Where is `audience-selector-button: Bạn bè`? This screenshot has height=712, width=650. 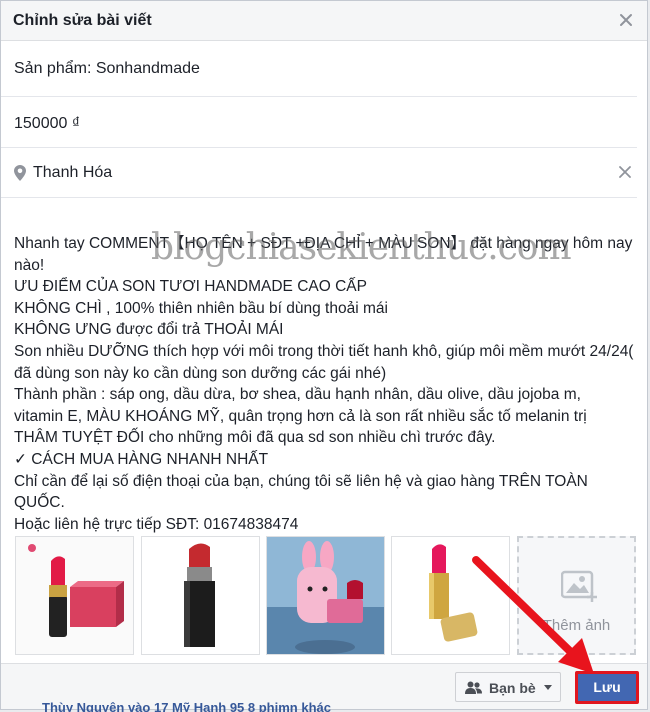 audience-selector-button: Bạn bè is located at coordinates (508, 687).